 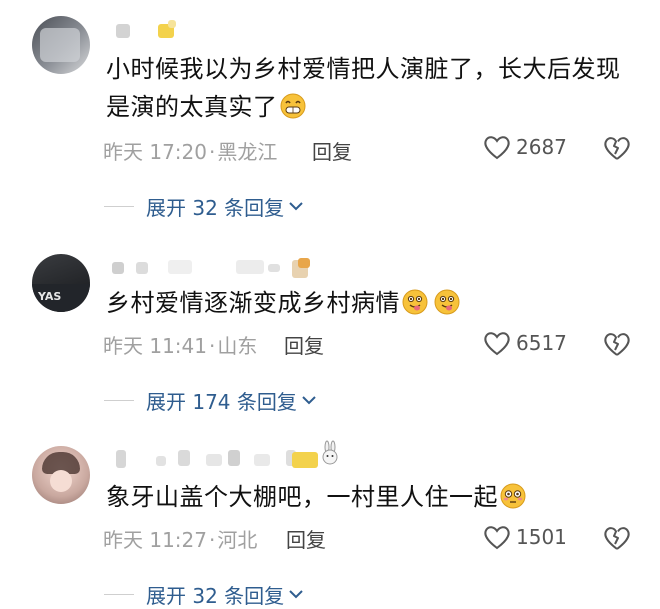 I want to click on like-button: 6517, so click(x=524, y=343).